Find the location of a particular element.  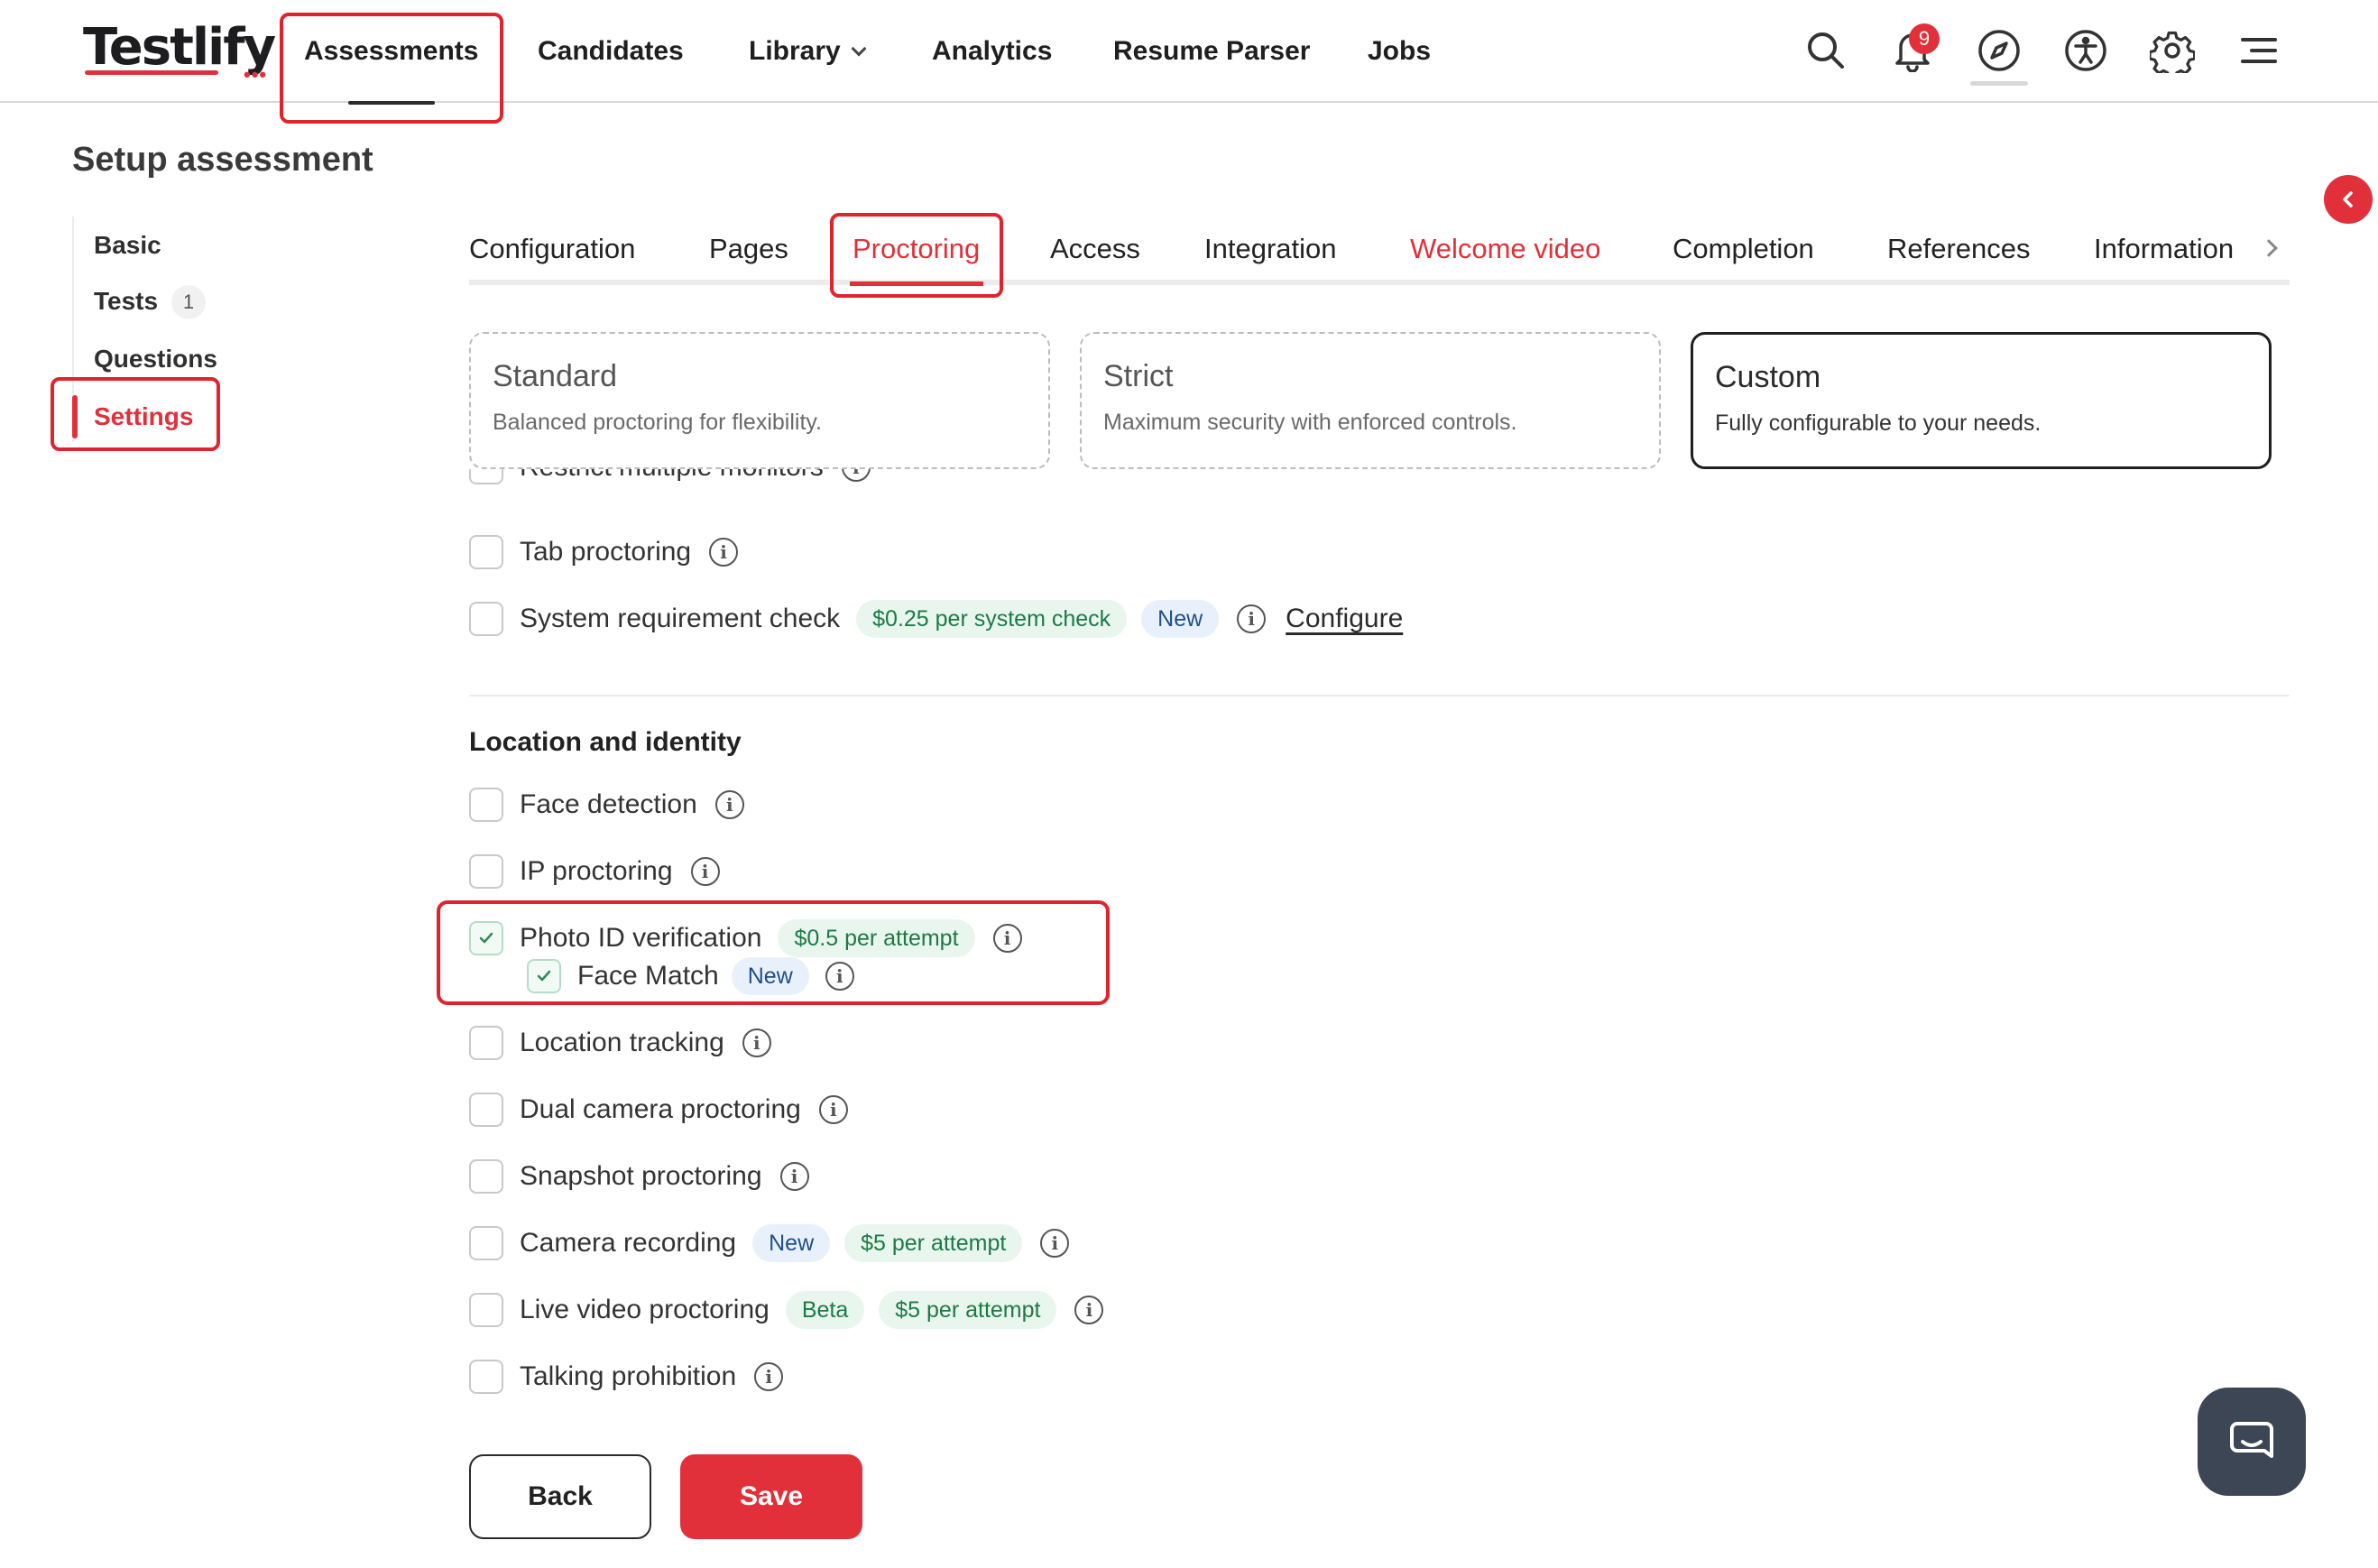

collapse-panel-button is located at coordinates (2348, 199).